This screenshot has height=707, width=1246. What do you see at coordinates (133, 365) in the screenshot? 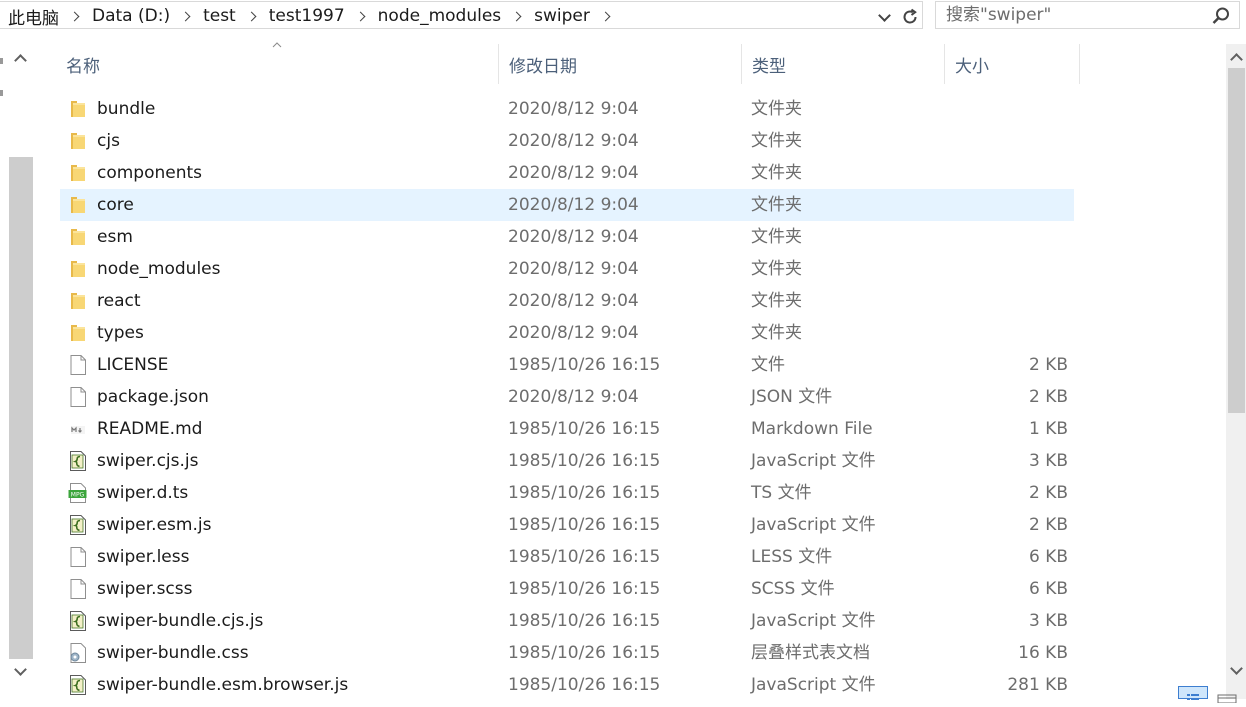
I see `file-name: LICENSE` at bounding box center [133, 365].